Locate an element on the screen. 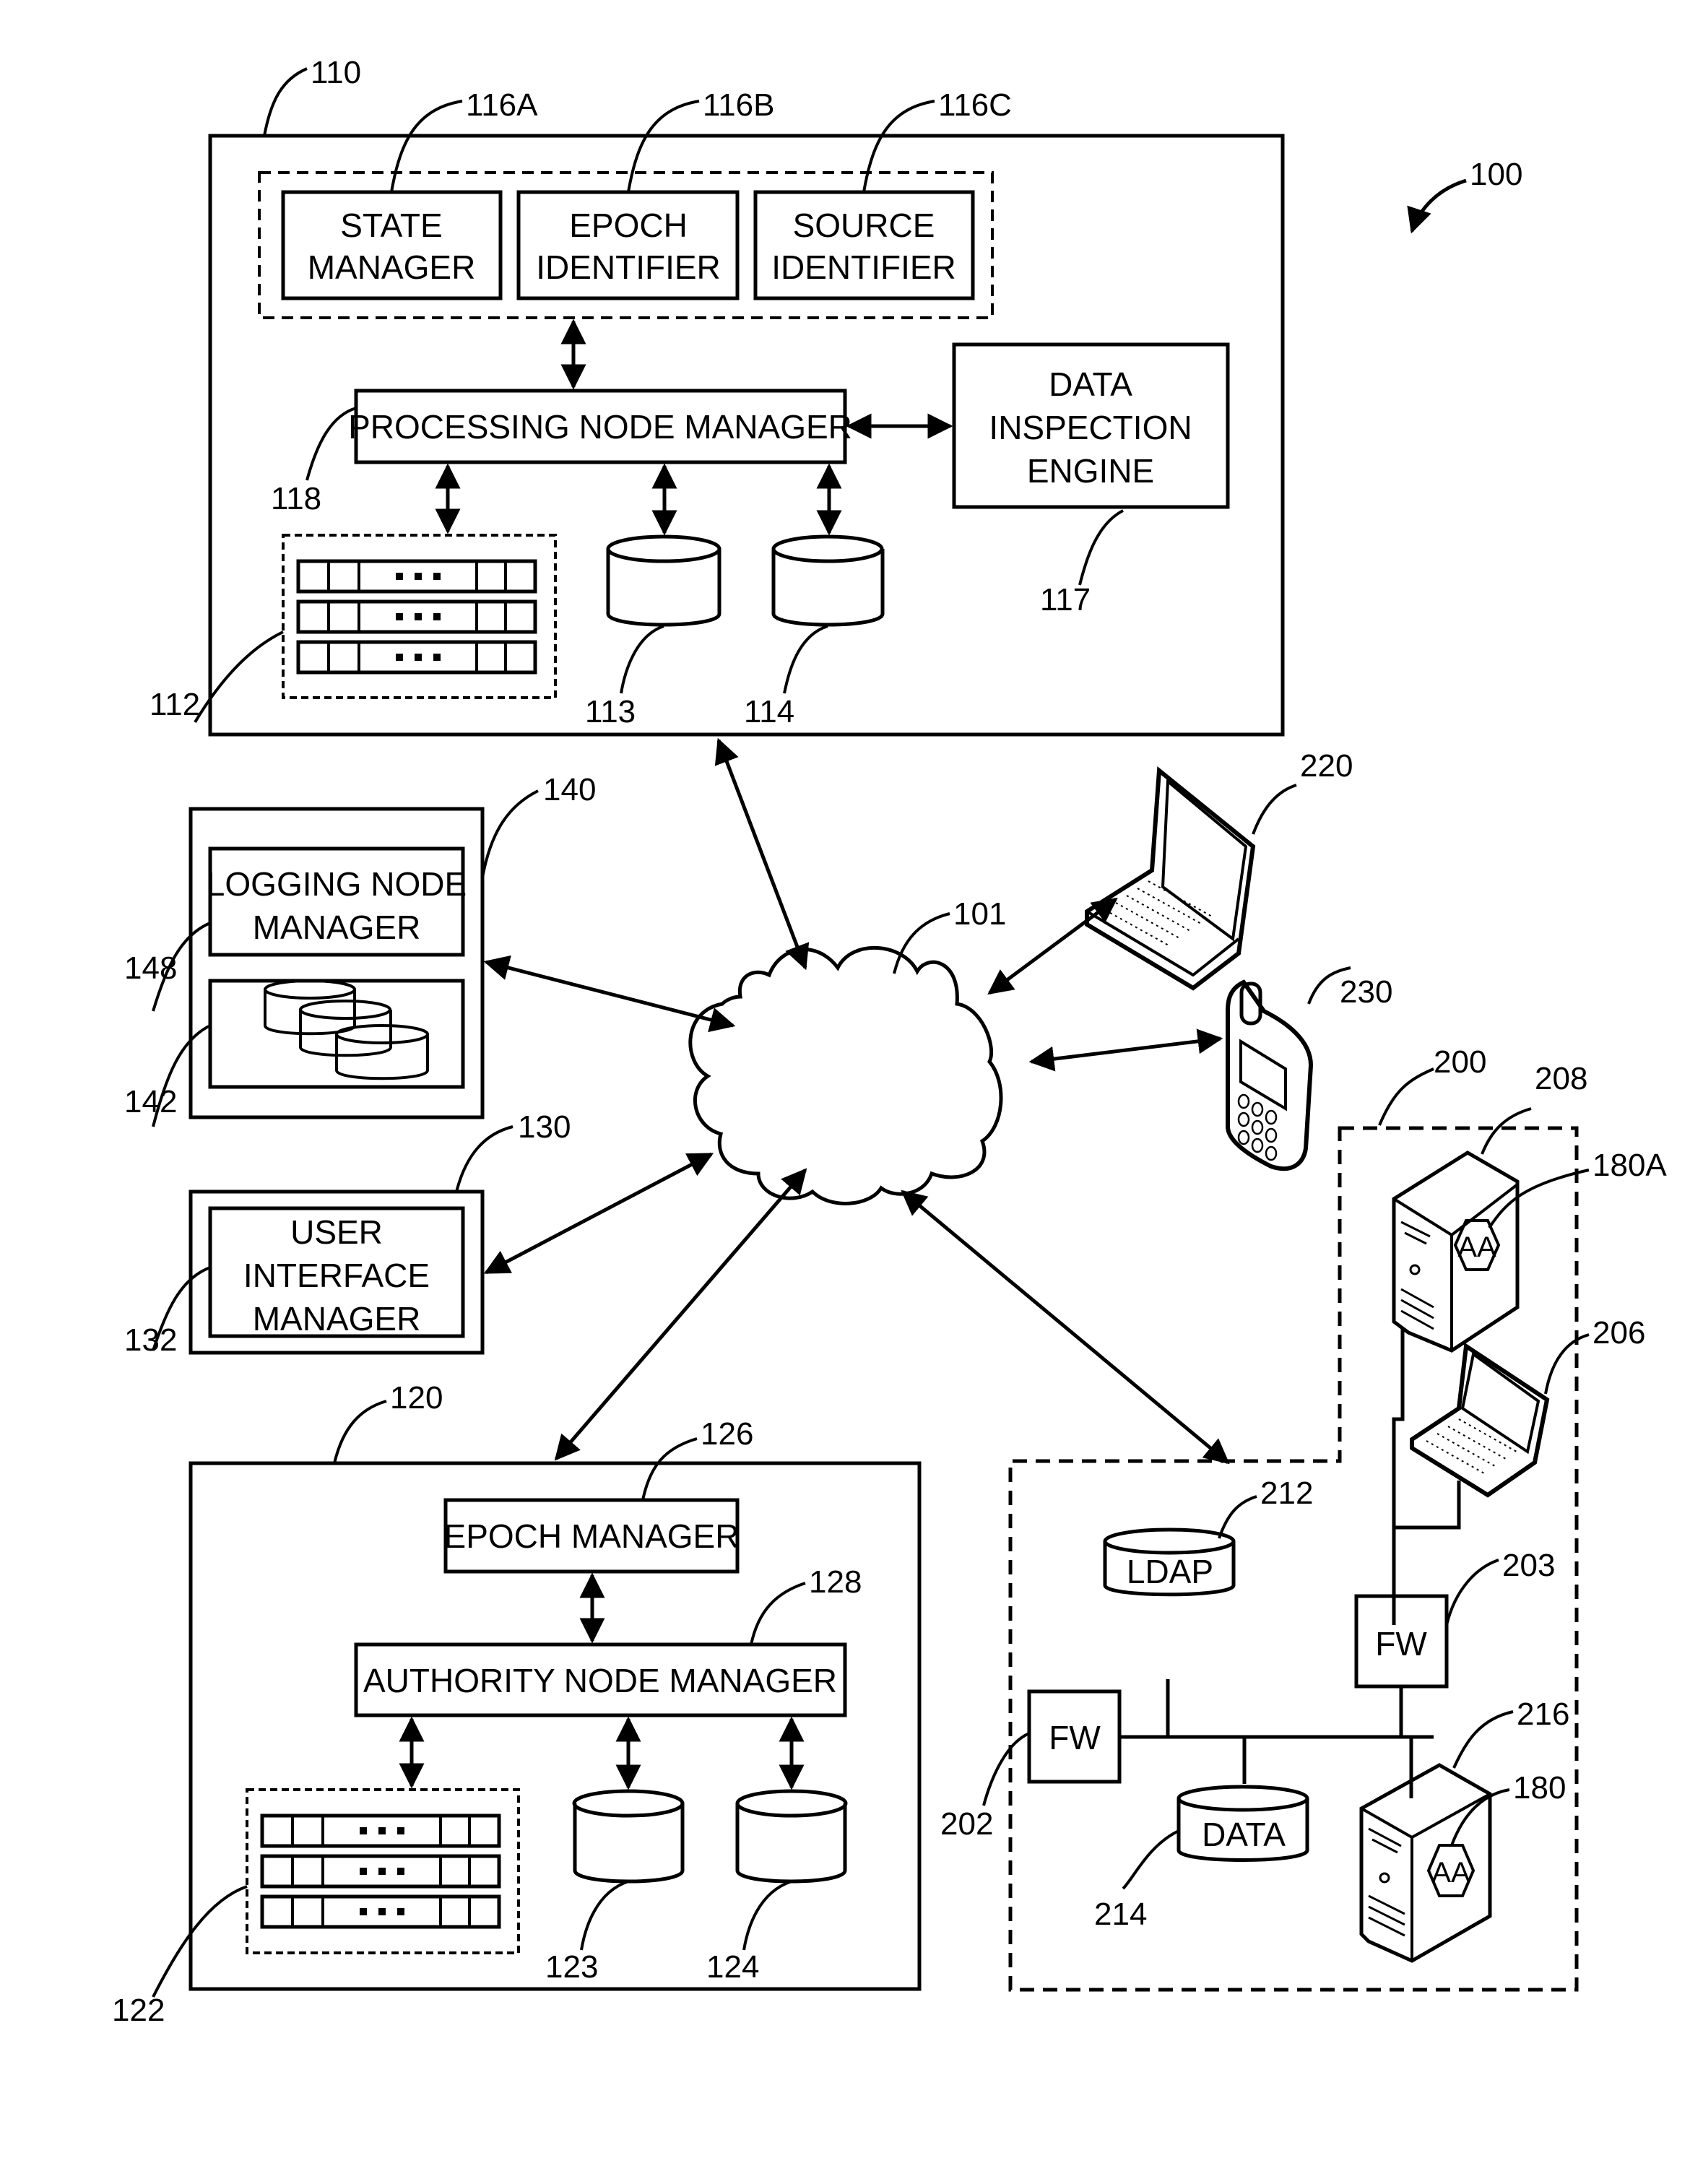  ref-label: 132 is located at coordinates (150, 1340).